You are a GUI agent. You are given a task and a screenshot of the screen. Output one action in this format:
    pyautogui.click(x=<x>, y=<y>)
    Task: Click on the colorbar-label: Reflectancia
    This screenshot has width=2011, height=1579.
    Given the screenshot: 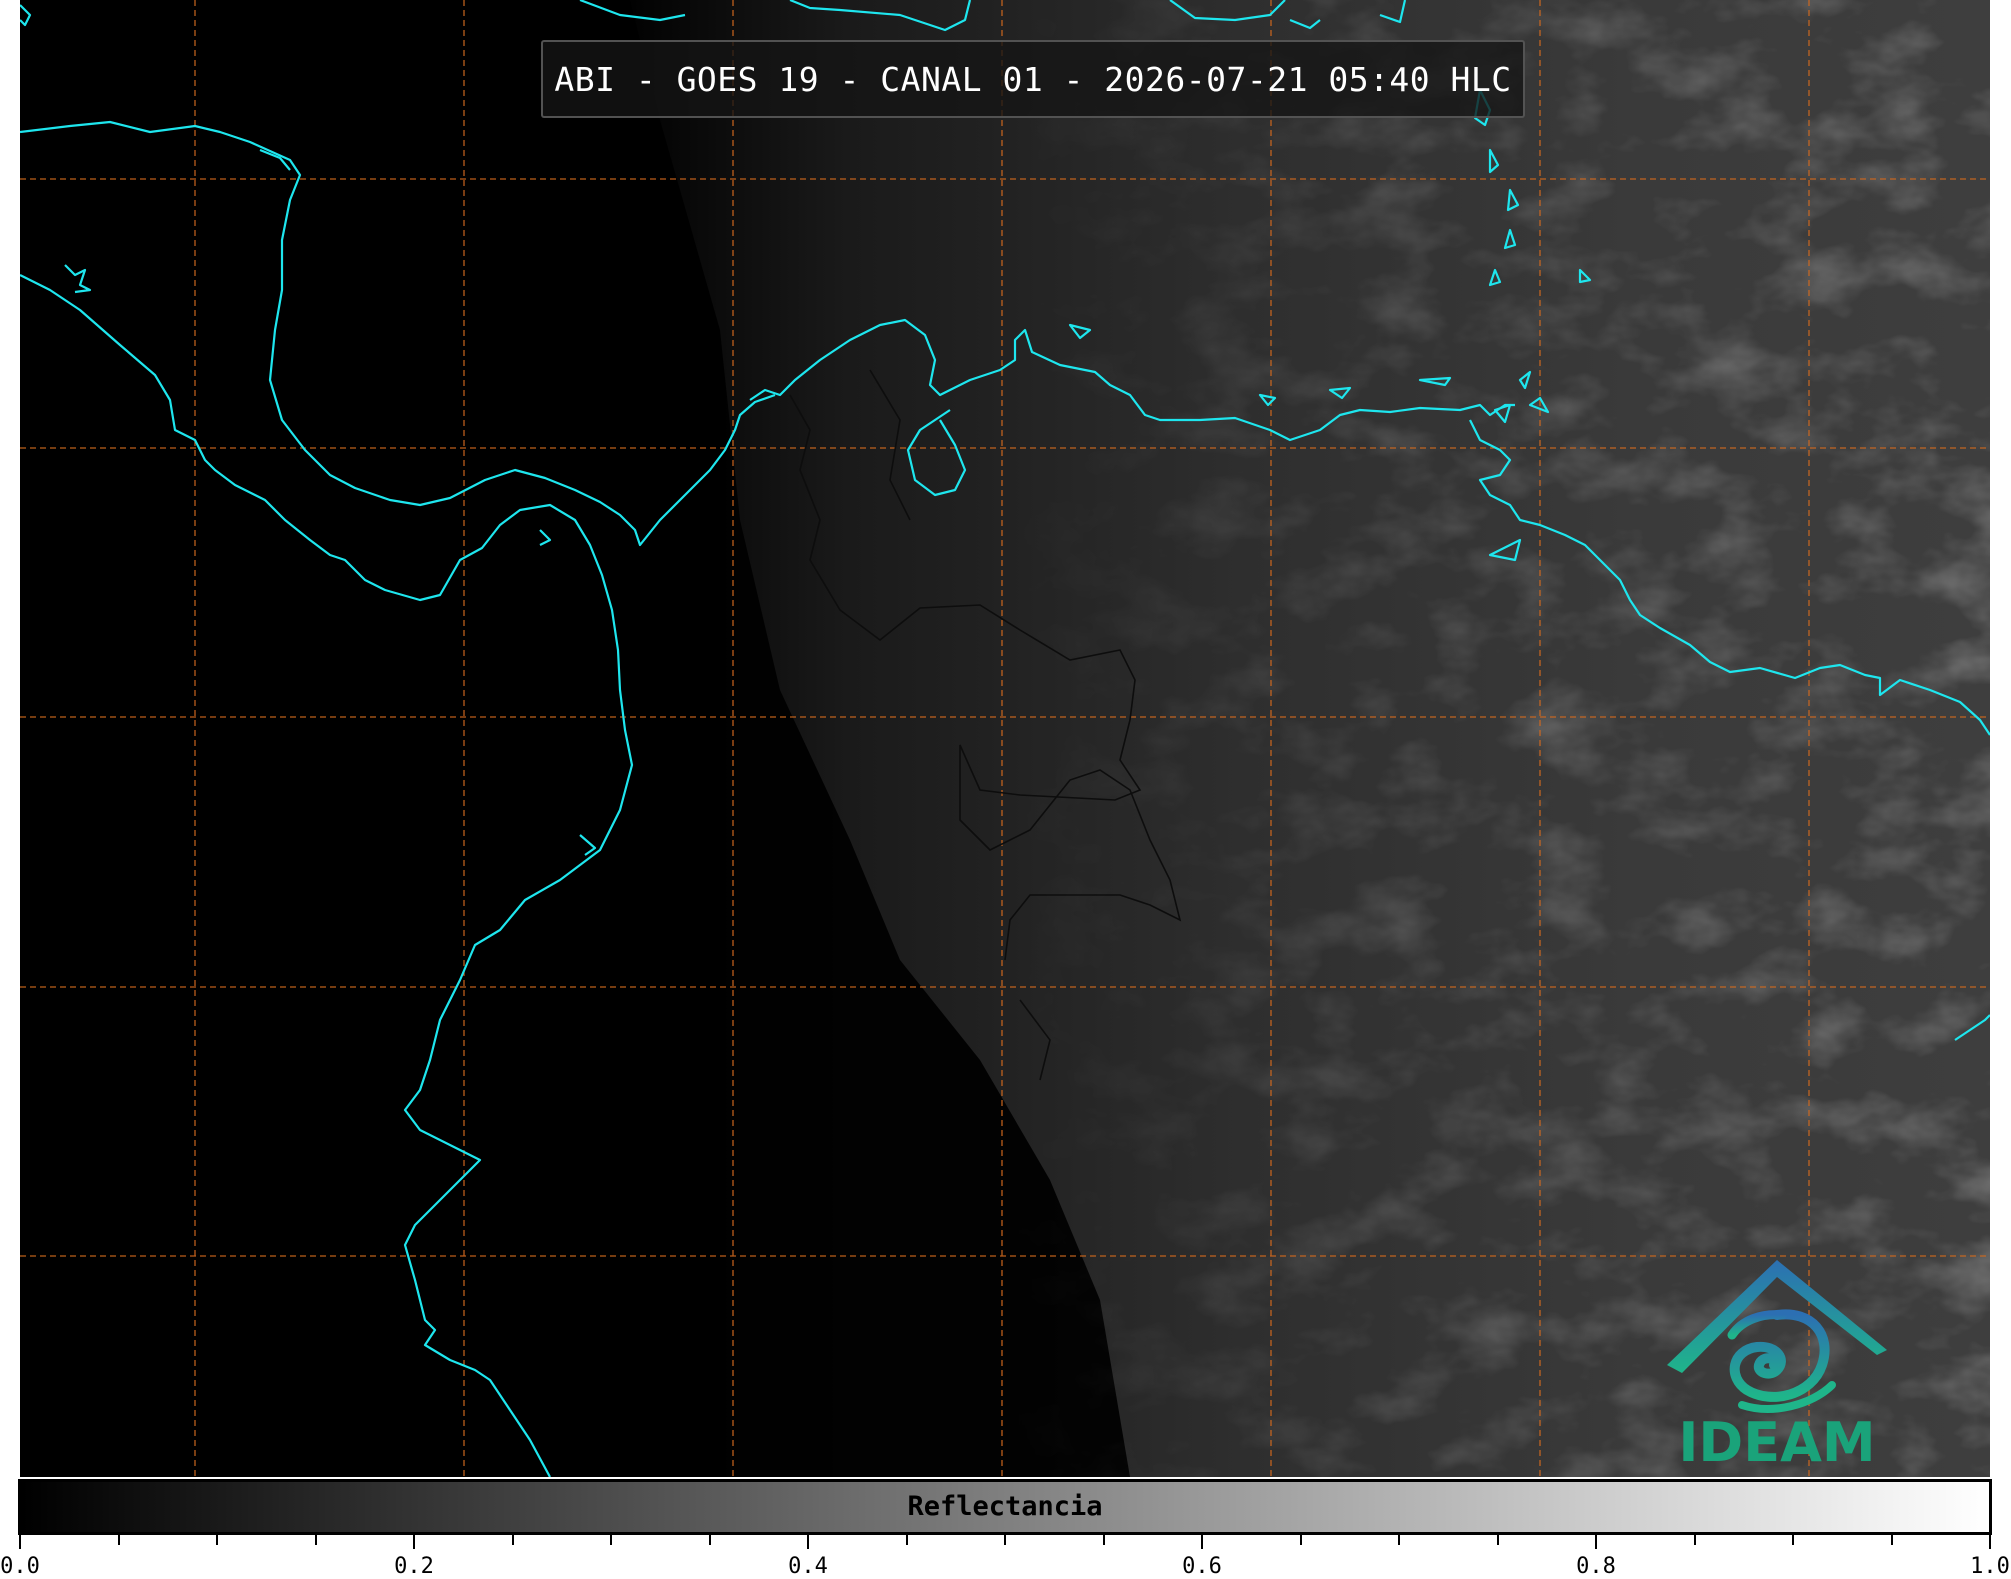 What is the action you would take?
    pyautogui.click(x=1005, y=1506)
    